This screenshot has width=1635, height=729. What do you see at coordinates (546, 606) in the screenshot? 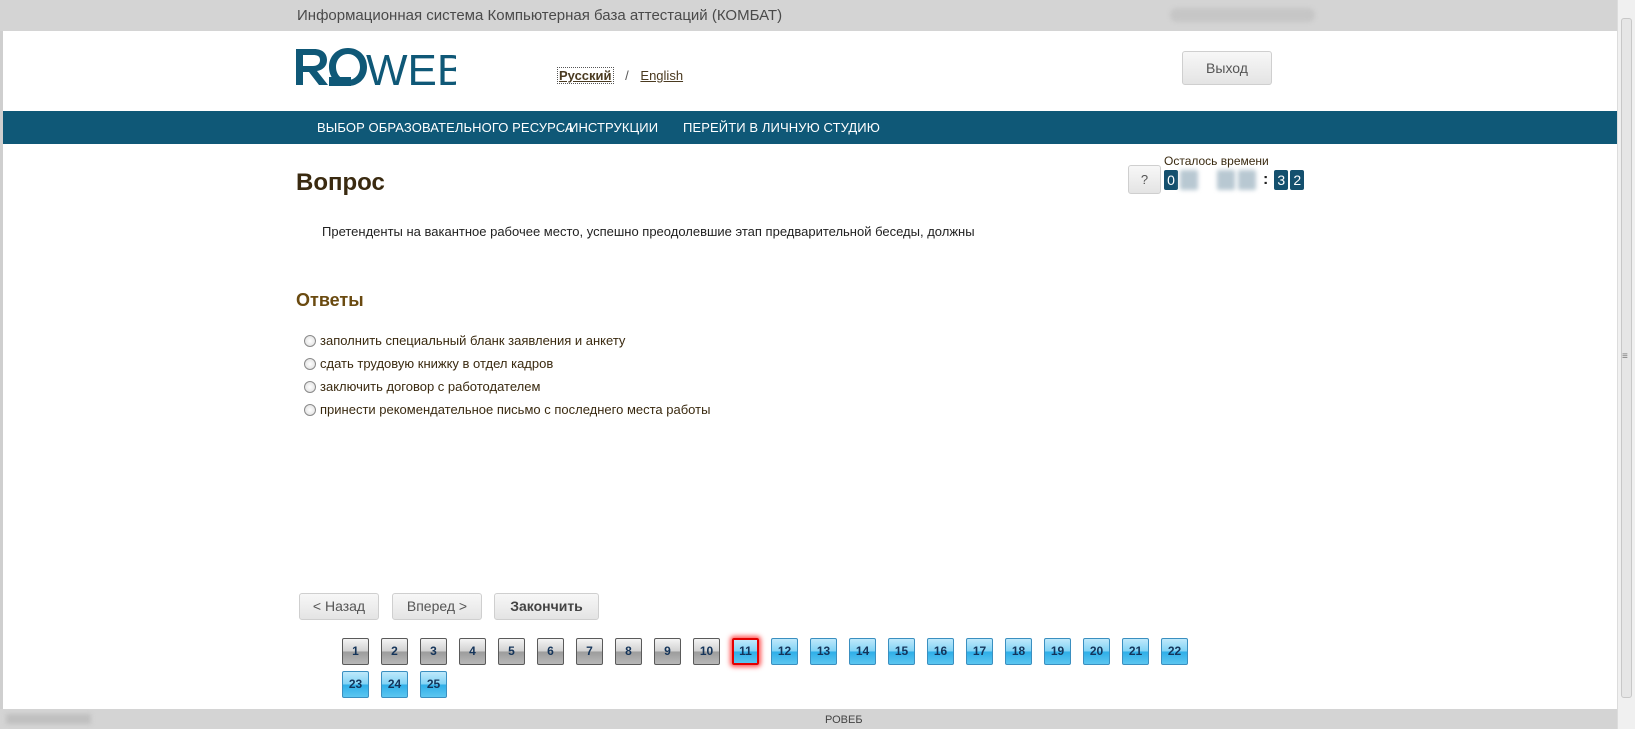
I see `finish-button: Закончить` at bounding box center [546, 606].